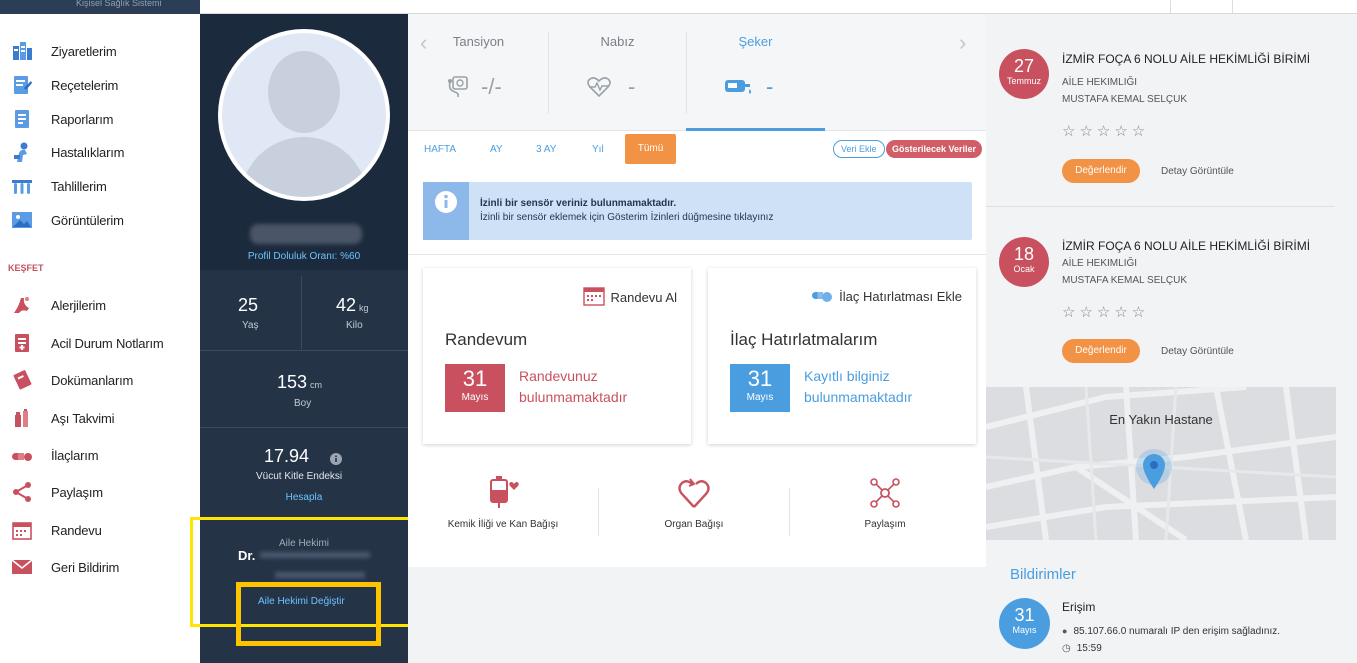  Describe the element at coordinates (632, 86) in the screenshot. I see `vital-value: -` at that location.